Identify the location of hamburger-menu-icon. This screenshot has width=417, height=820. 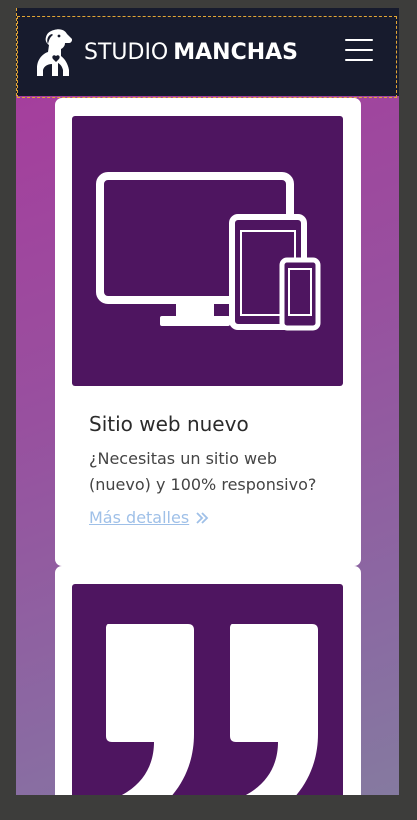
(359, 51).